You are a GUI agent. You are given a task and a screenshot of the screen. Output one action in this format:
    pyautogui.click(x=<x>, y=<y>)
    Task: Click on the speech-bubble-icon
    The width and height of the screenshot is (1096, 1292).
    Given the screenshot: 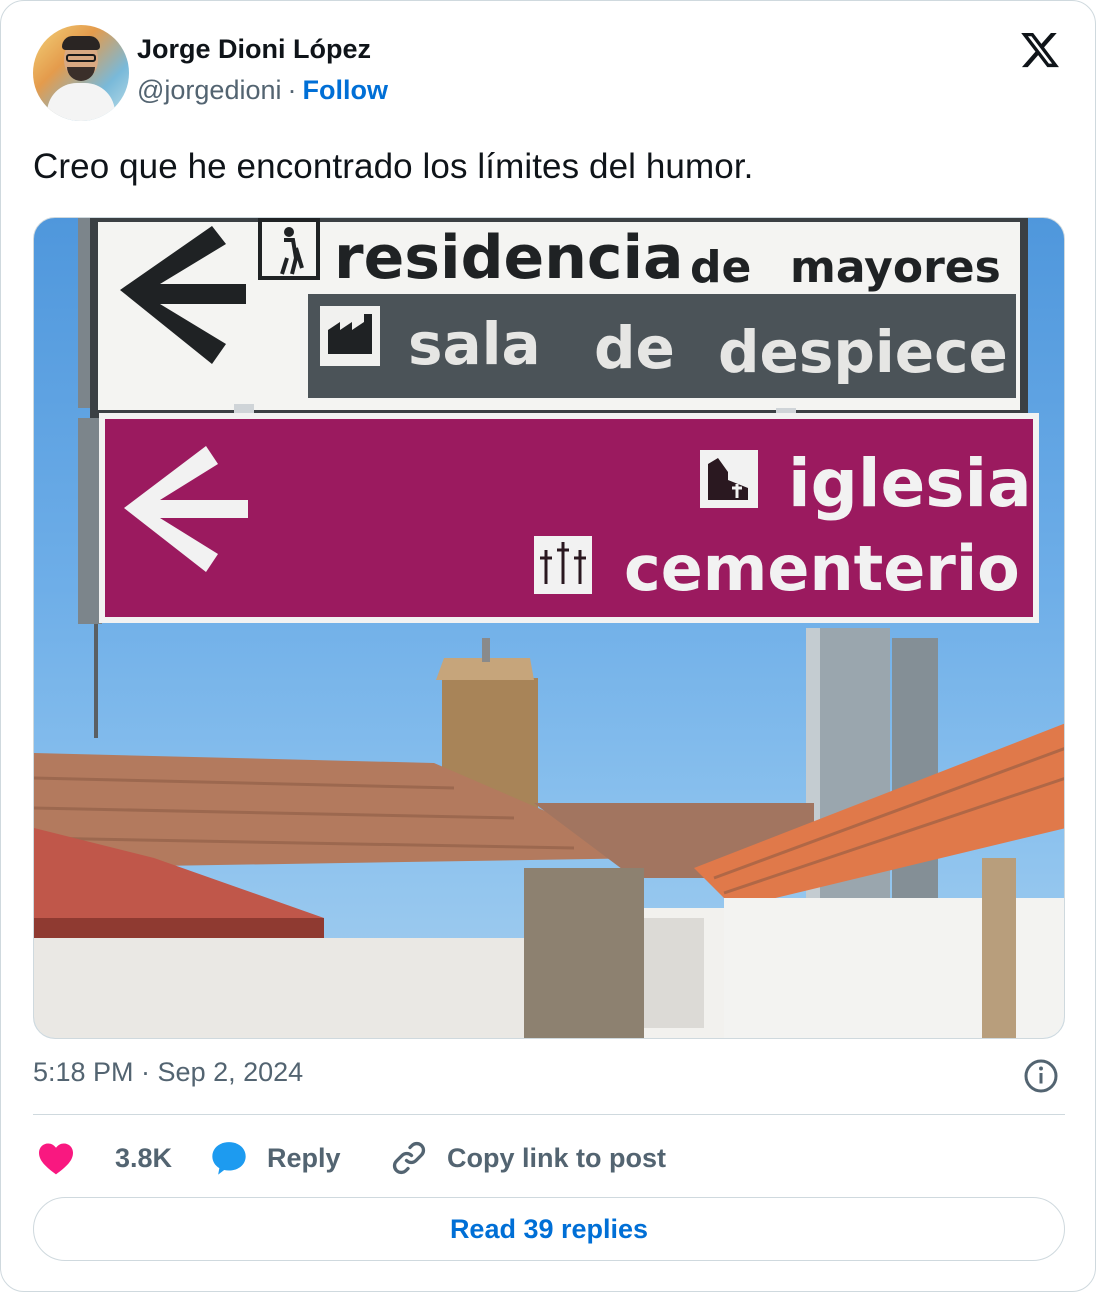 What is the action you would take?
    pyautogui.click(x=229, y=1158)
    